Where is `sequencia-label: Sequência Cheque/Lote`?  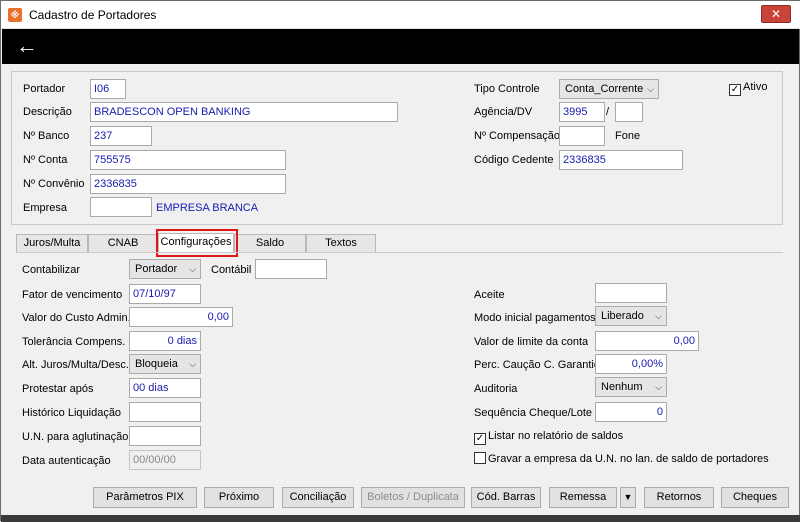 sequencia-label: Sequência Cheque/Lote is located at coordinates (533, 413).